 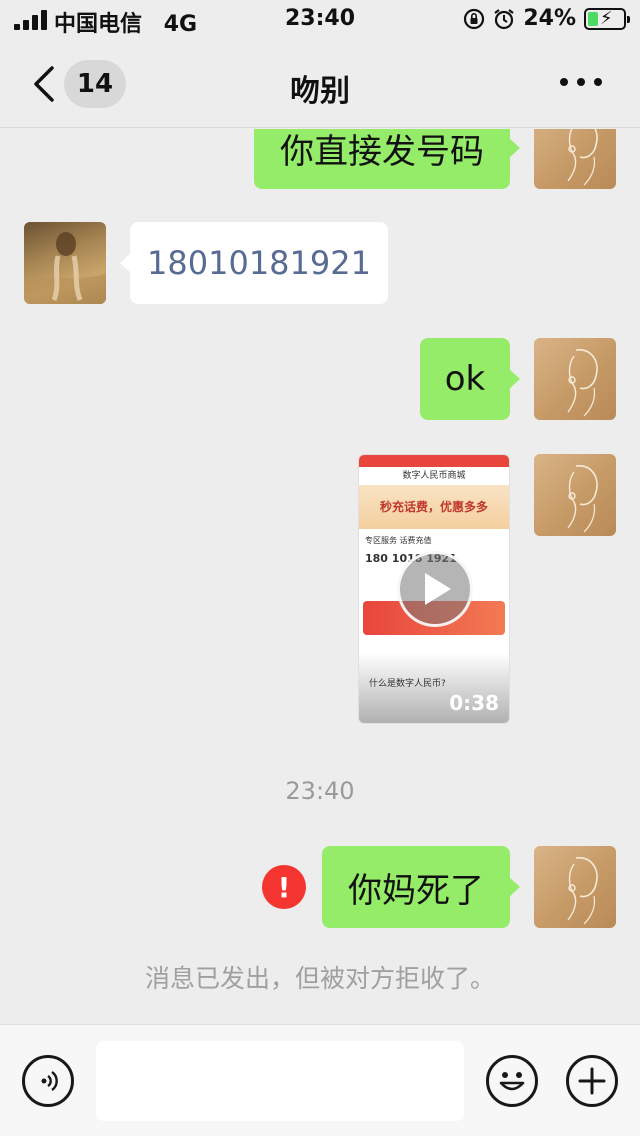 I want to click on message-bubble-incoming: 18010181921, so click(x=254, y=263).